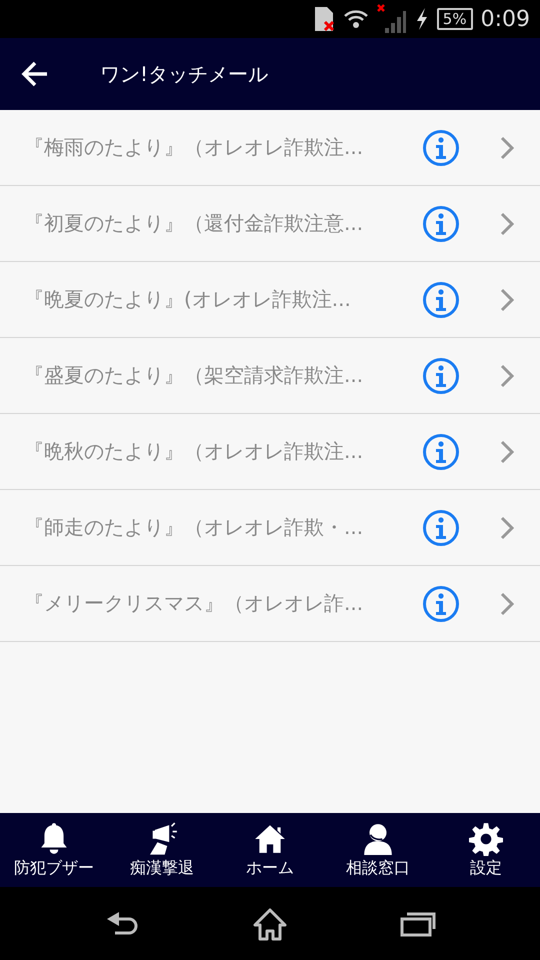  What do you see at coordinates (184, 74) in the screenshot?
I see `screen-title: ワン!タッチメール` at bounding box center [184, 74].